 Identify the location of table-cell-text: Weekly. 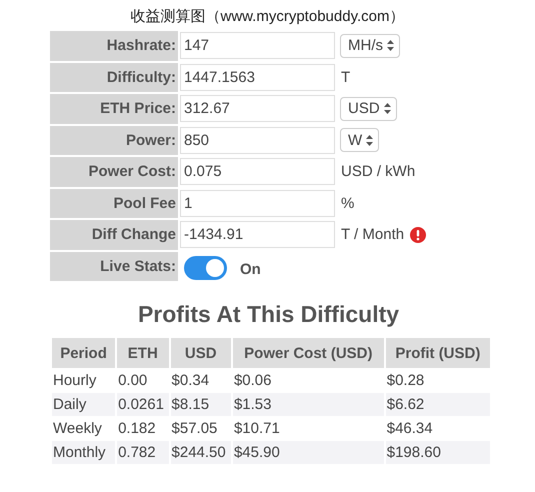
(77, 429).